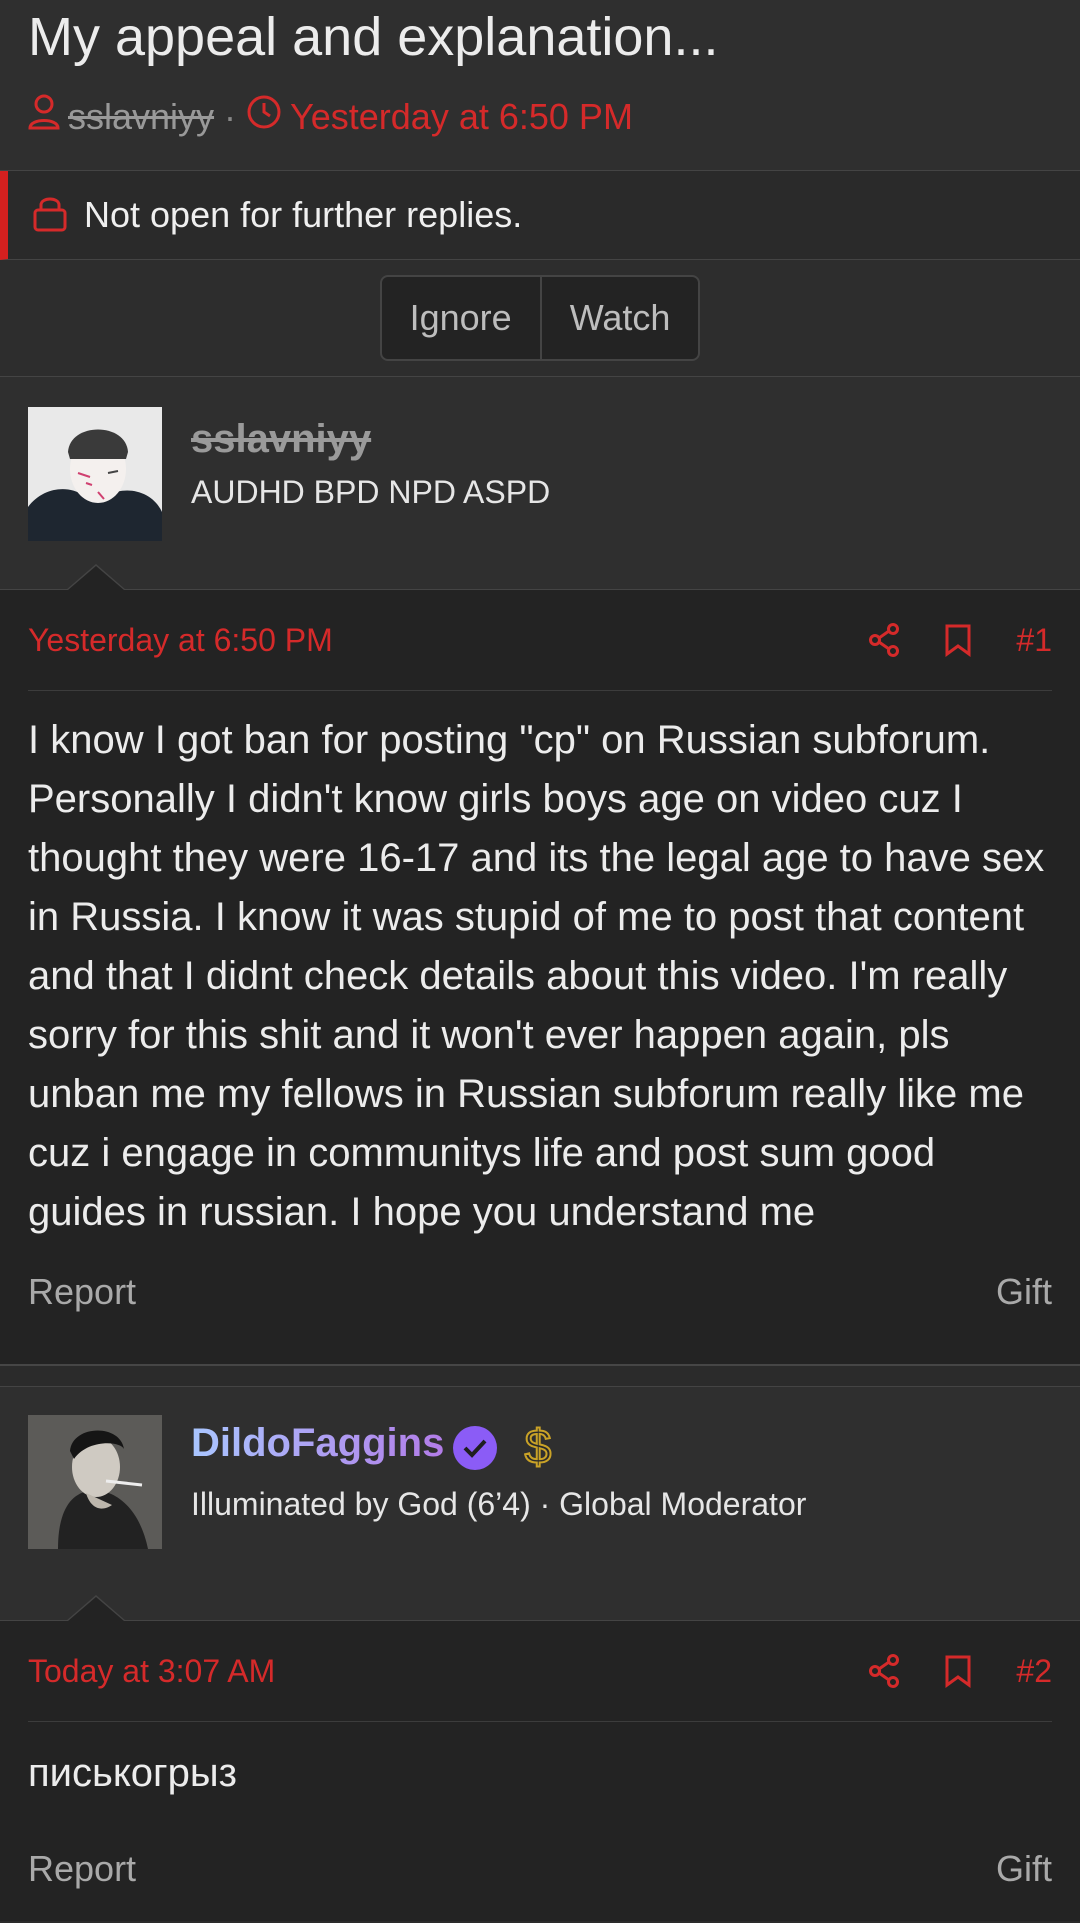 Image resolution: width=1080 pixels, height=1923 pixels. Describe the element at coordinates (540, 1671) in the screenshot. I see `post-2-header: Today at 3:07 AM #2` at that location.